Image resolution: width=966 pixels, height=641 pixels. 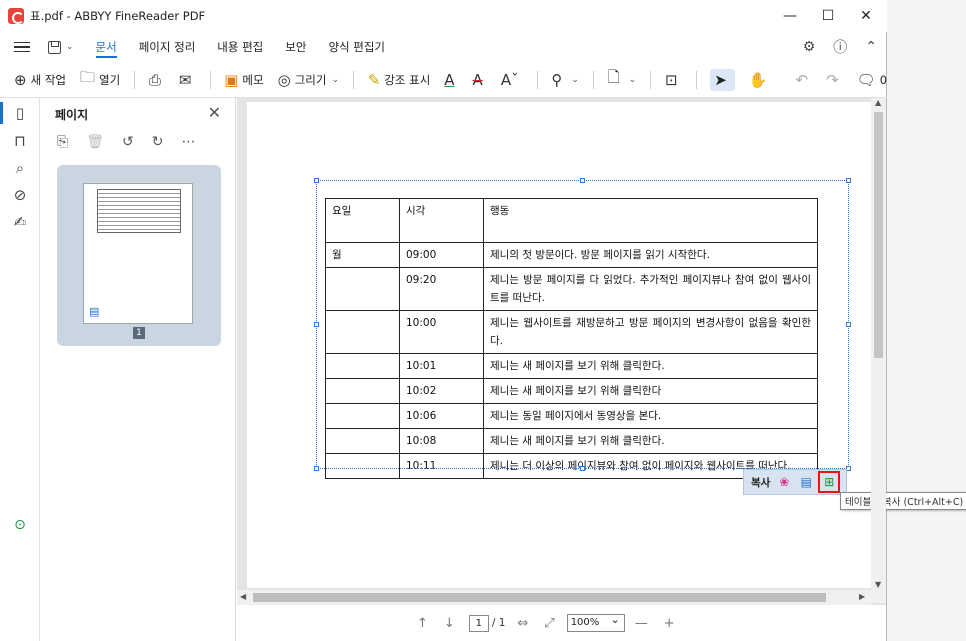 What do you see at coordinates (72, 115) in the screenshot?
I see `panel-title: 페이지` at bounding box center [72, 115].